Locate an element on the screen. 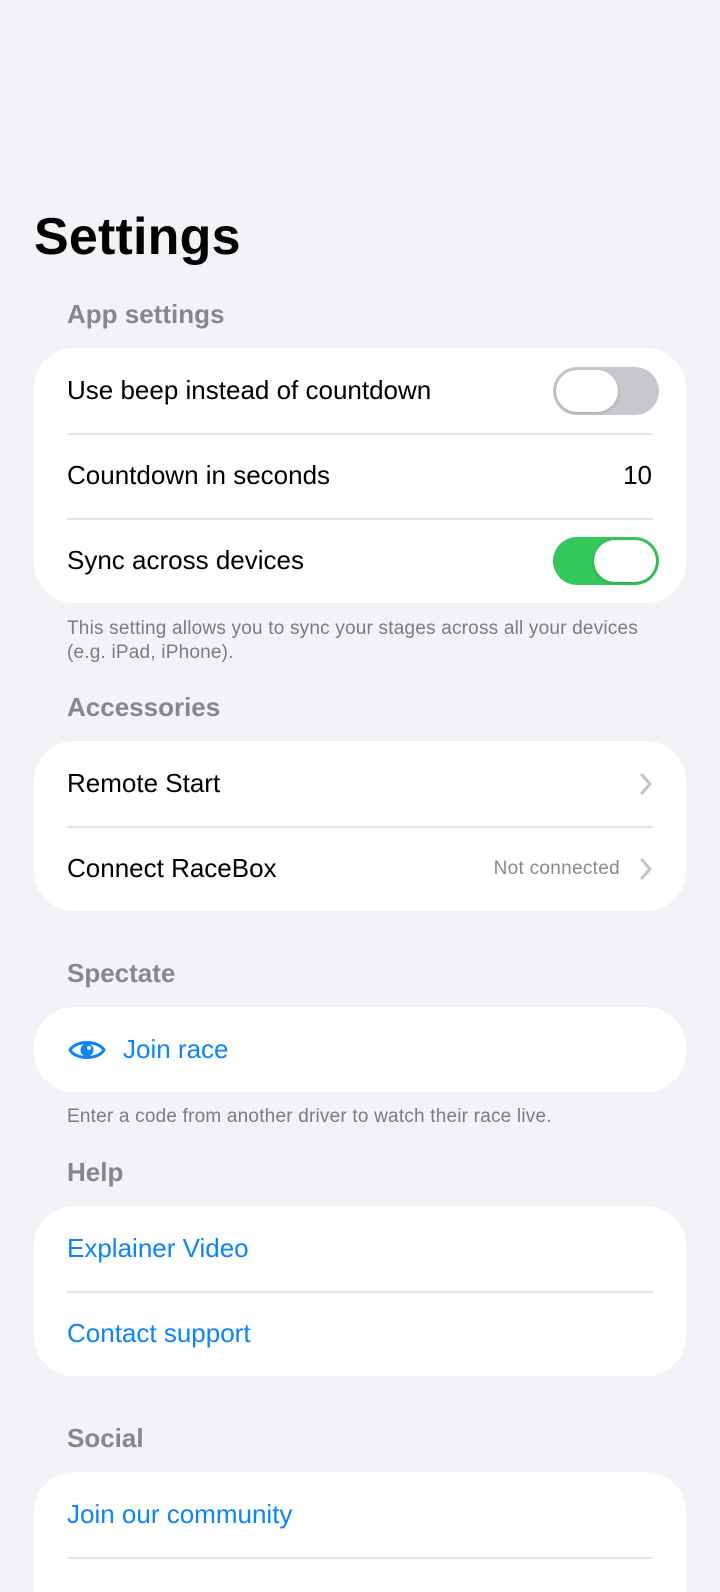  sync-devices-label: Sync across devices is located at coordinates (185, 560).